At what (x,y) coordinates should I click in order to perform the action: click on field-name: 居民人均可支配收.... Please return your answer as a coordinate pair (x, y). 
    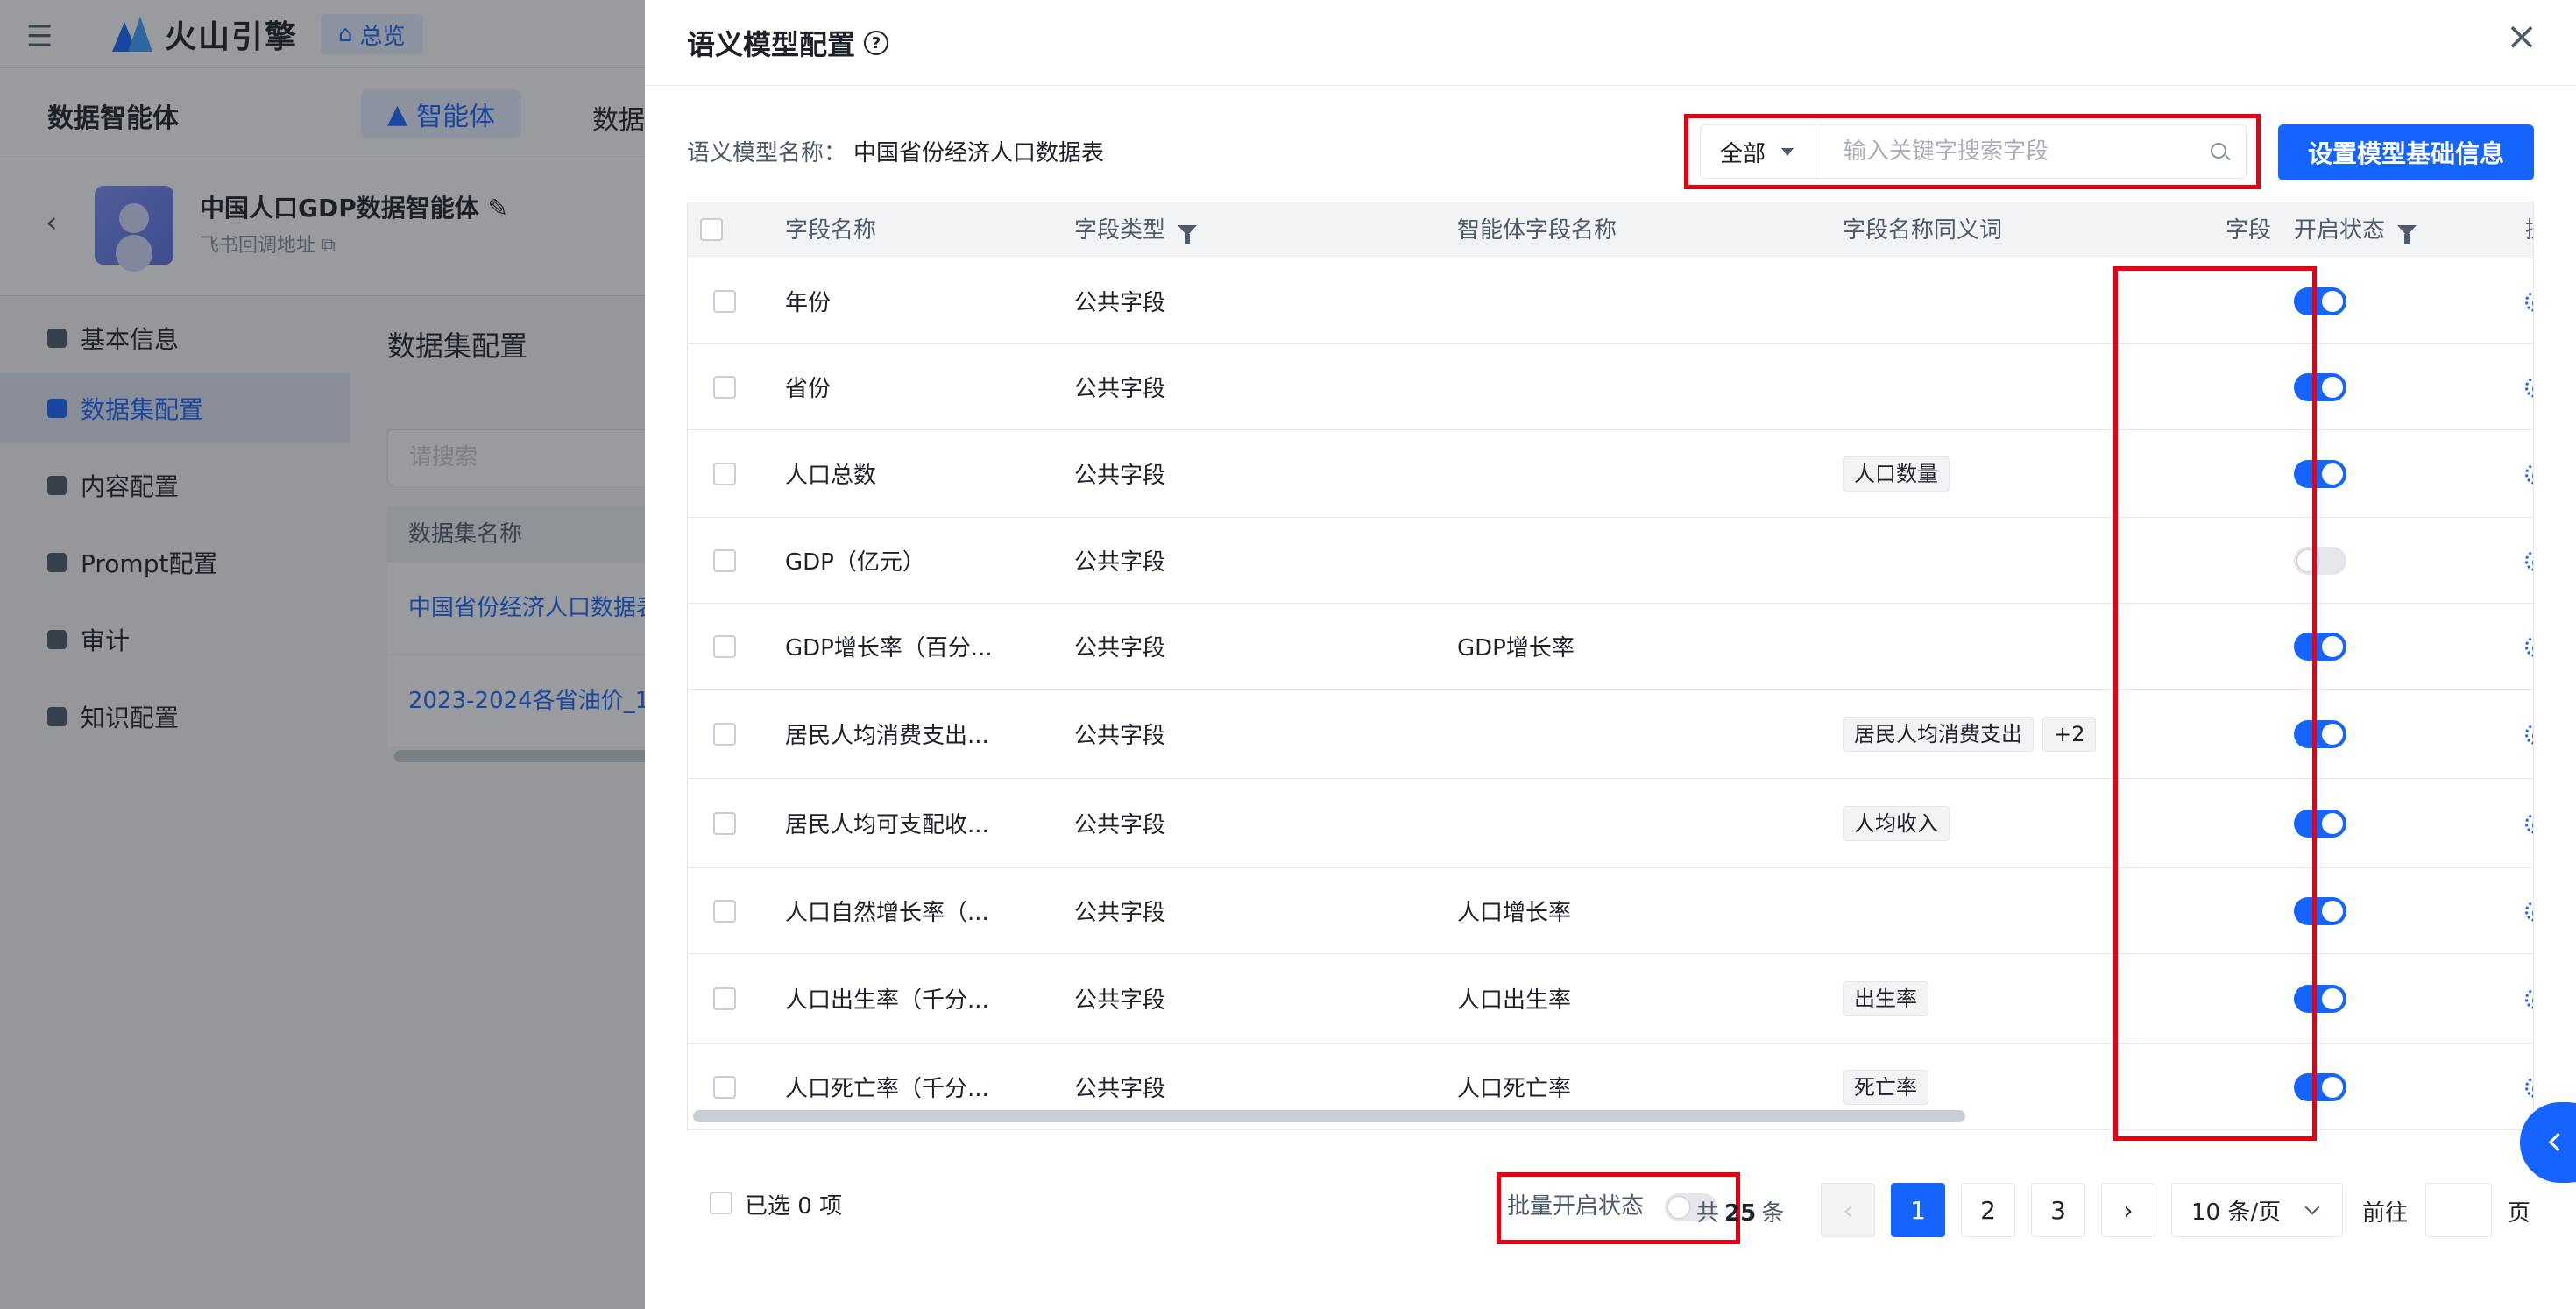
    Looking at the image, I should click on (887, 825).